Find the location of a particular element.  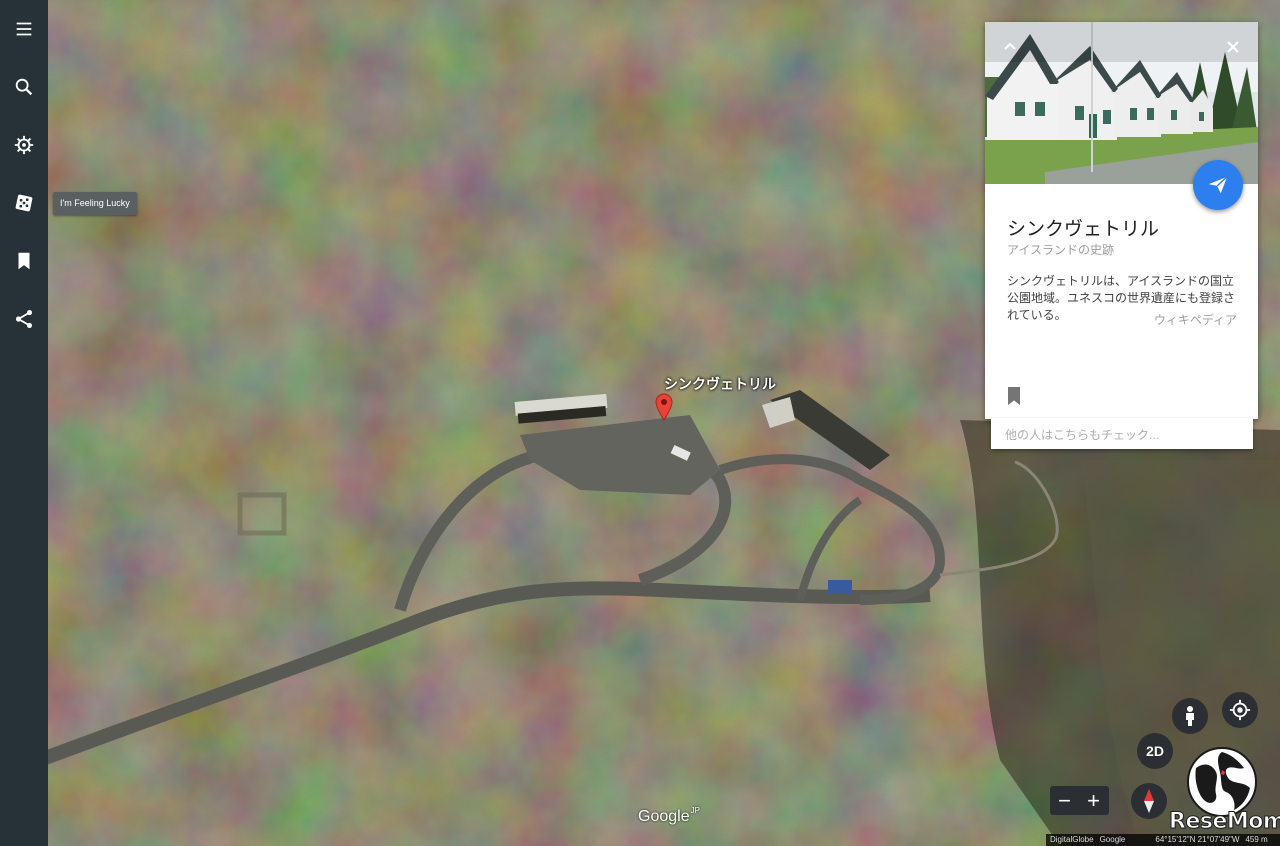

altitude-readout: 459 m is located at coordinates (1256, 839).